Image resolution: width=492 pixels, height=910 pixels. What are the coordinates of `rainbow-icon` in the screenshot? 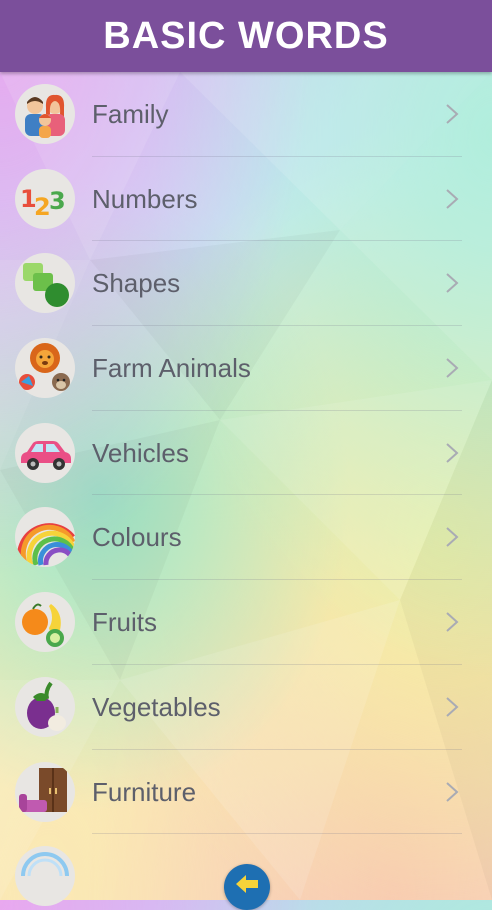 It's located at (45, 537).